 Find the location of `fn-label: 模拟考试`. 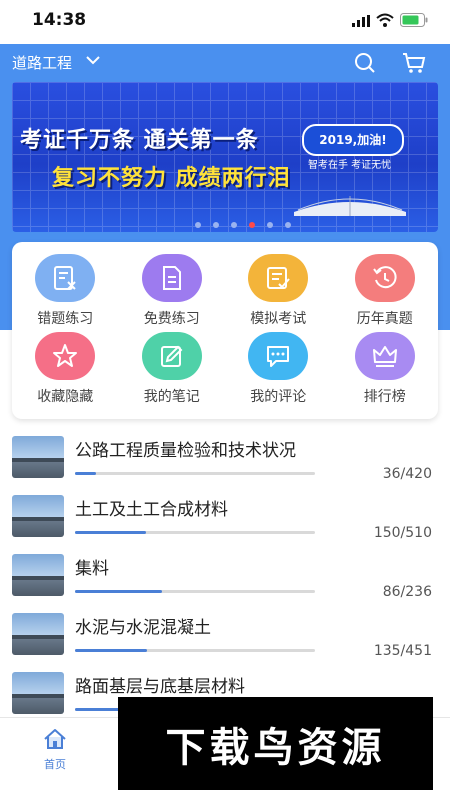

fn-label: 模拟考试 is located at coordinates (278, 319).